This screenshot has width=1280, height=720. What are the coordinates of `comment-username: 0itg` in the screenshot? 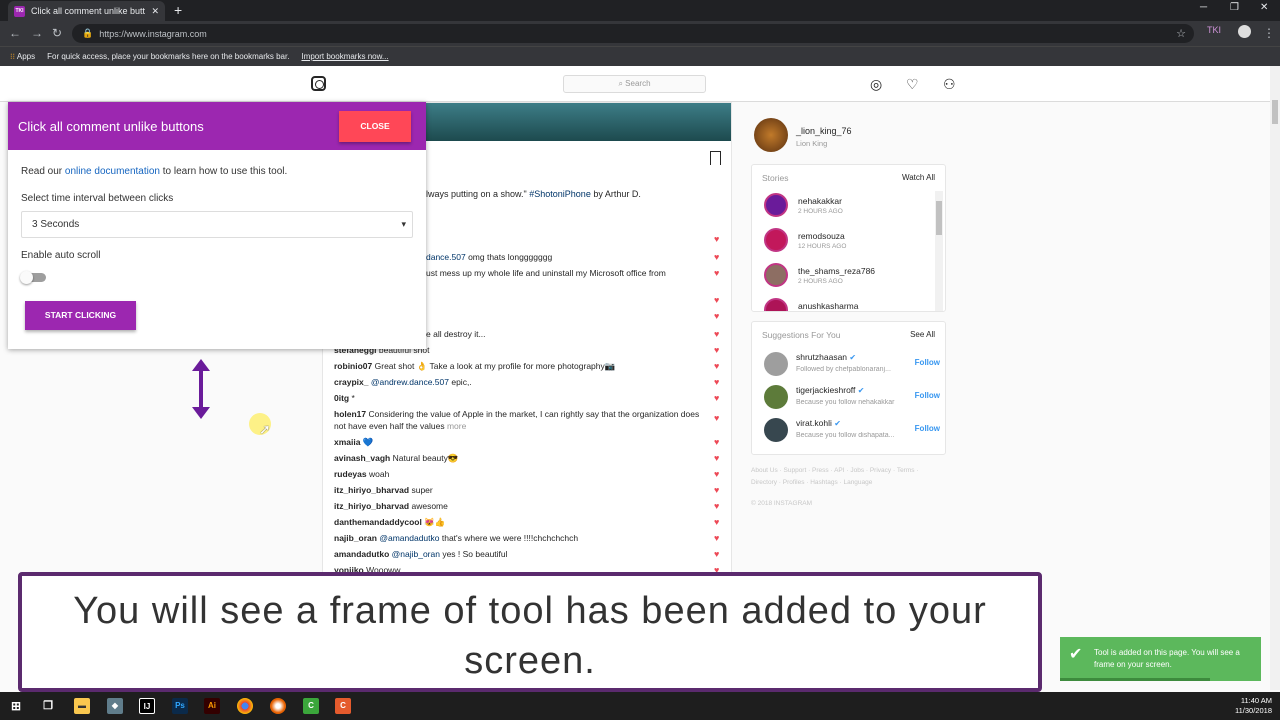 It's located at (341, 398).